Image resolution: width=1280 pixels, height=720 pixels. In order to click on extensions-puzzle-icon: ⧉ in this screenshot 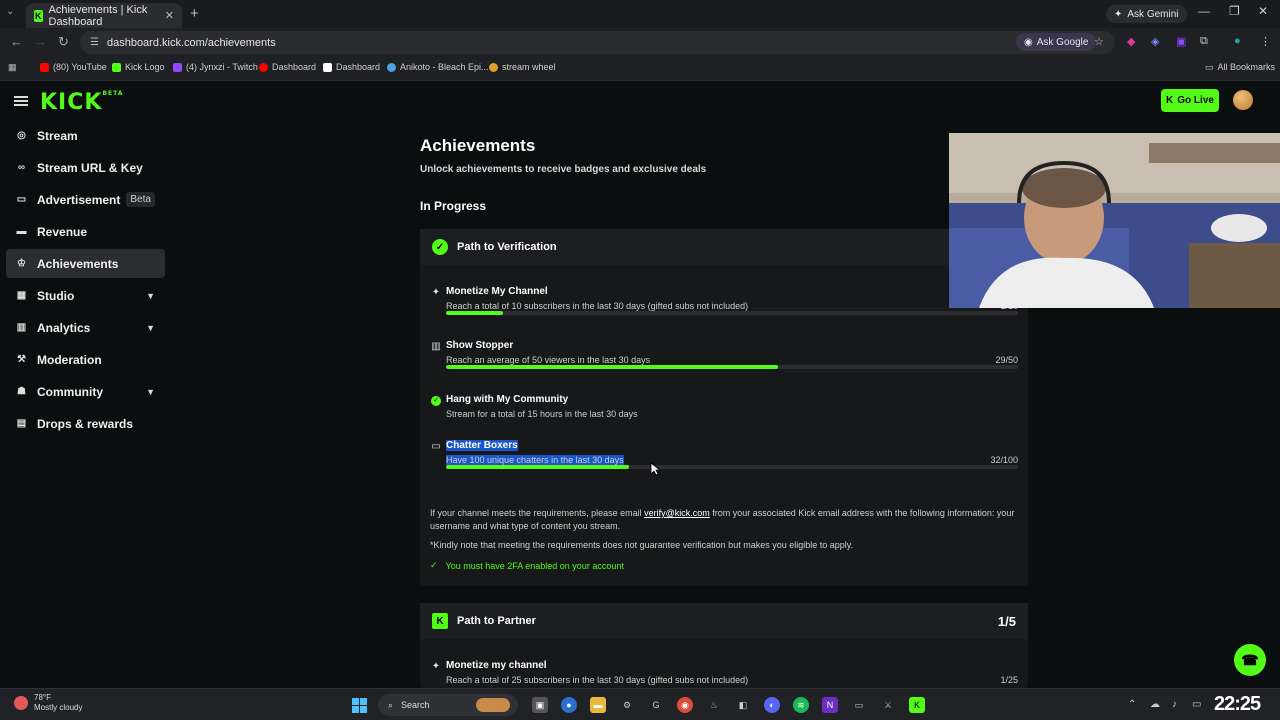, I will do `click(1204, 41)`.